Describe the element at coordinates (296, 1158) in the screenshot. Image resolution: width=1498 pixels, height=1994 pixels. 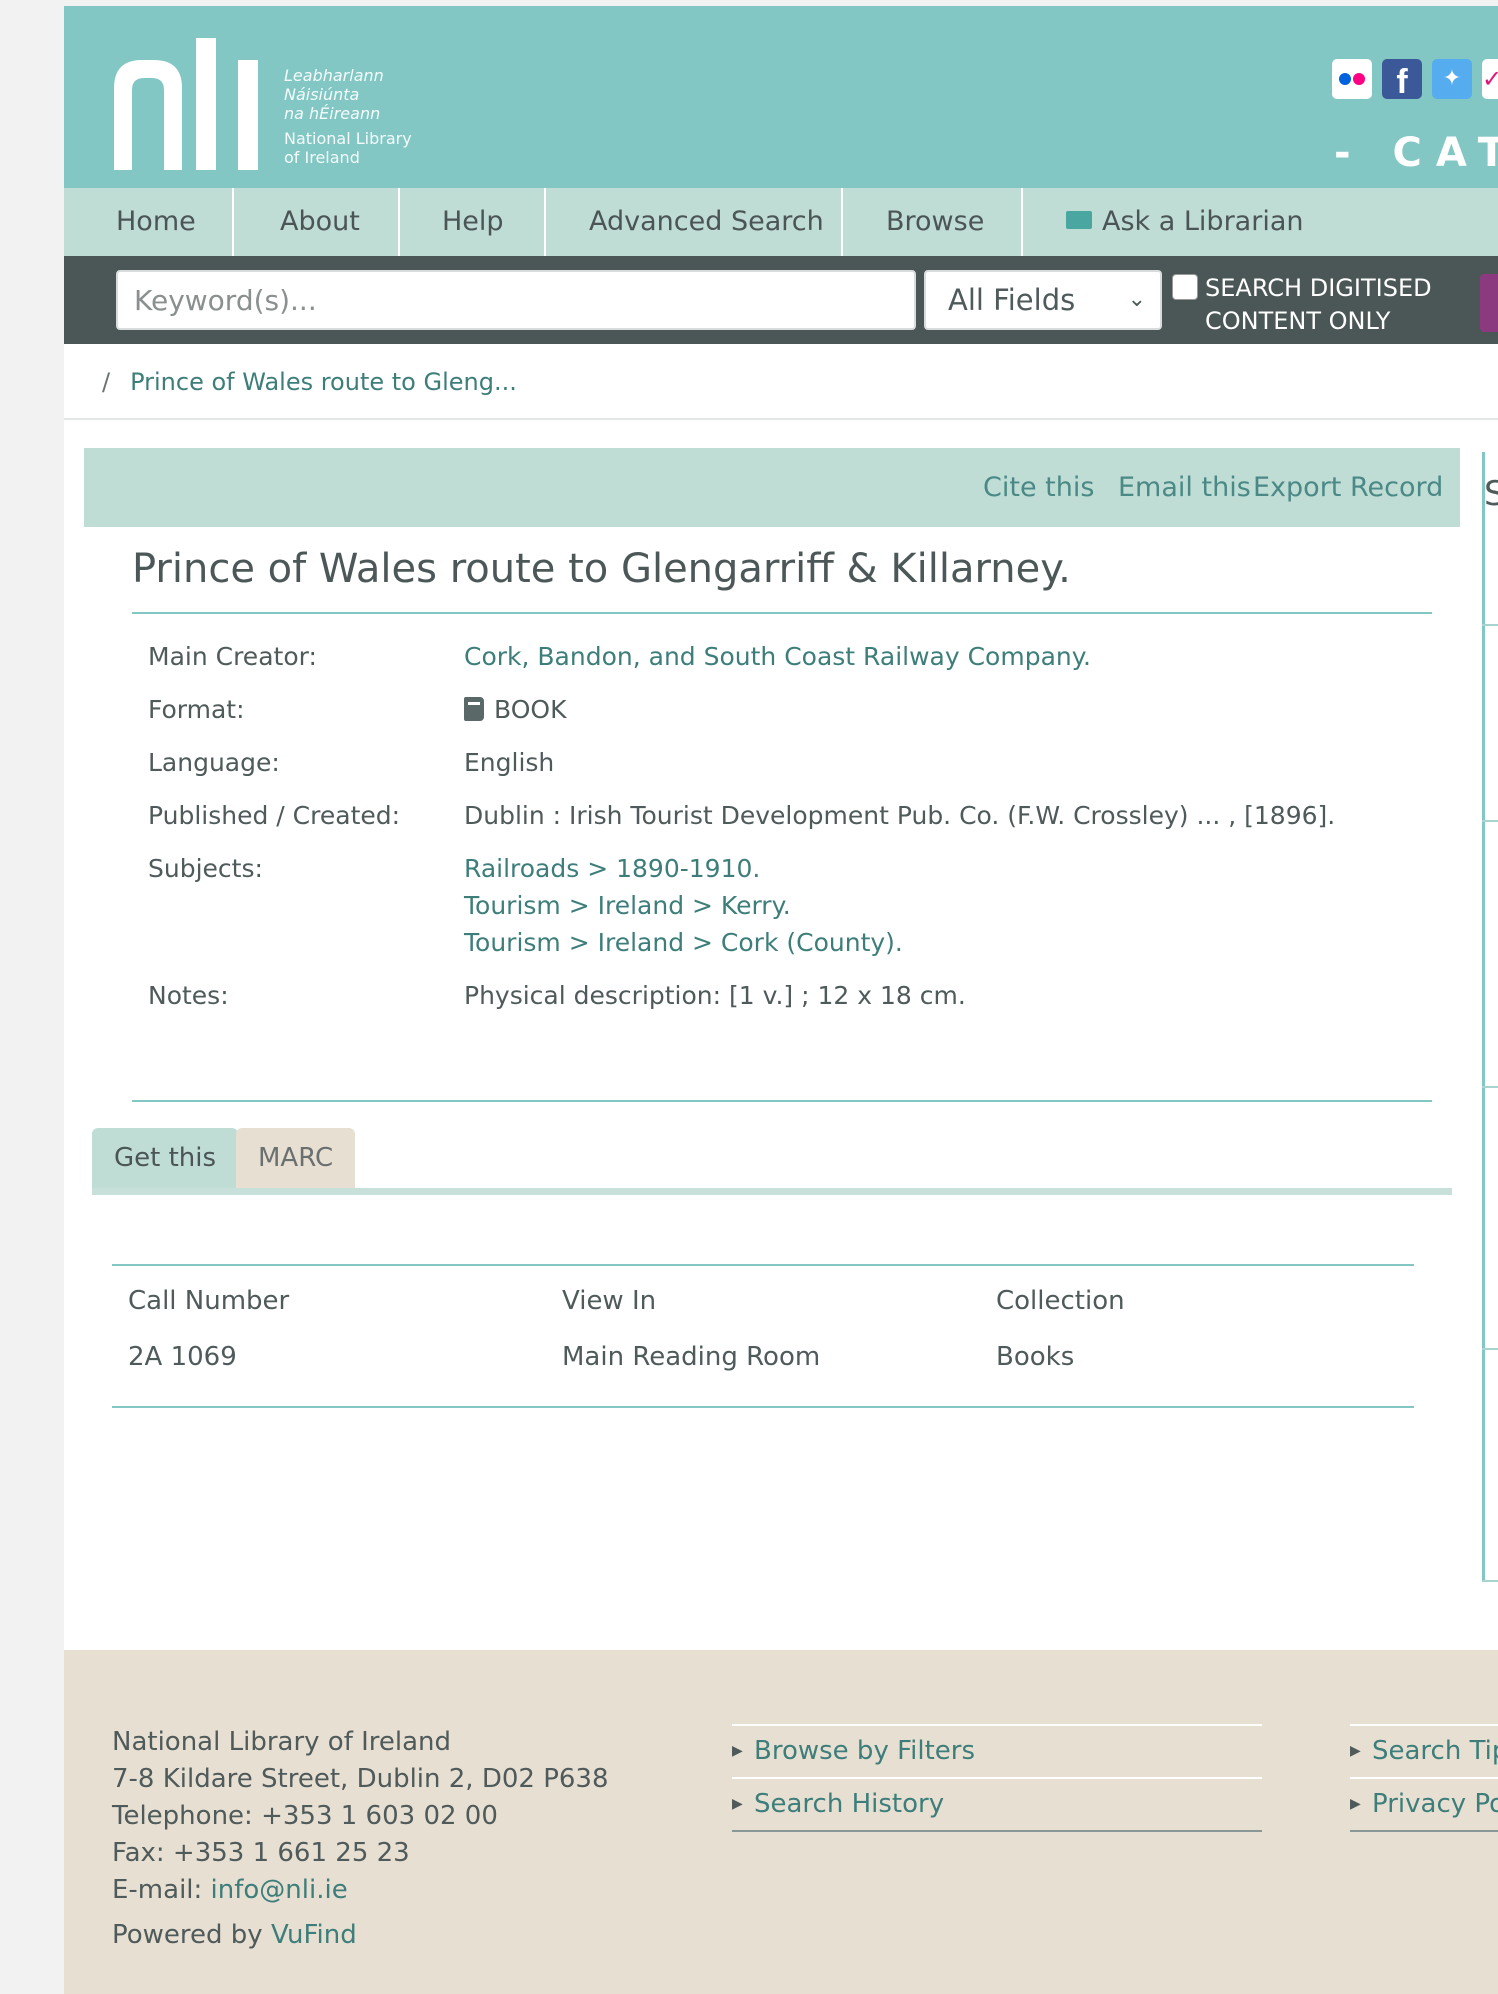
I see `tab-marc: MARC` at that location.